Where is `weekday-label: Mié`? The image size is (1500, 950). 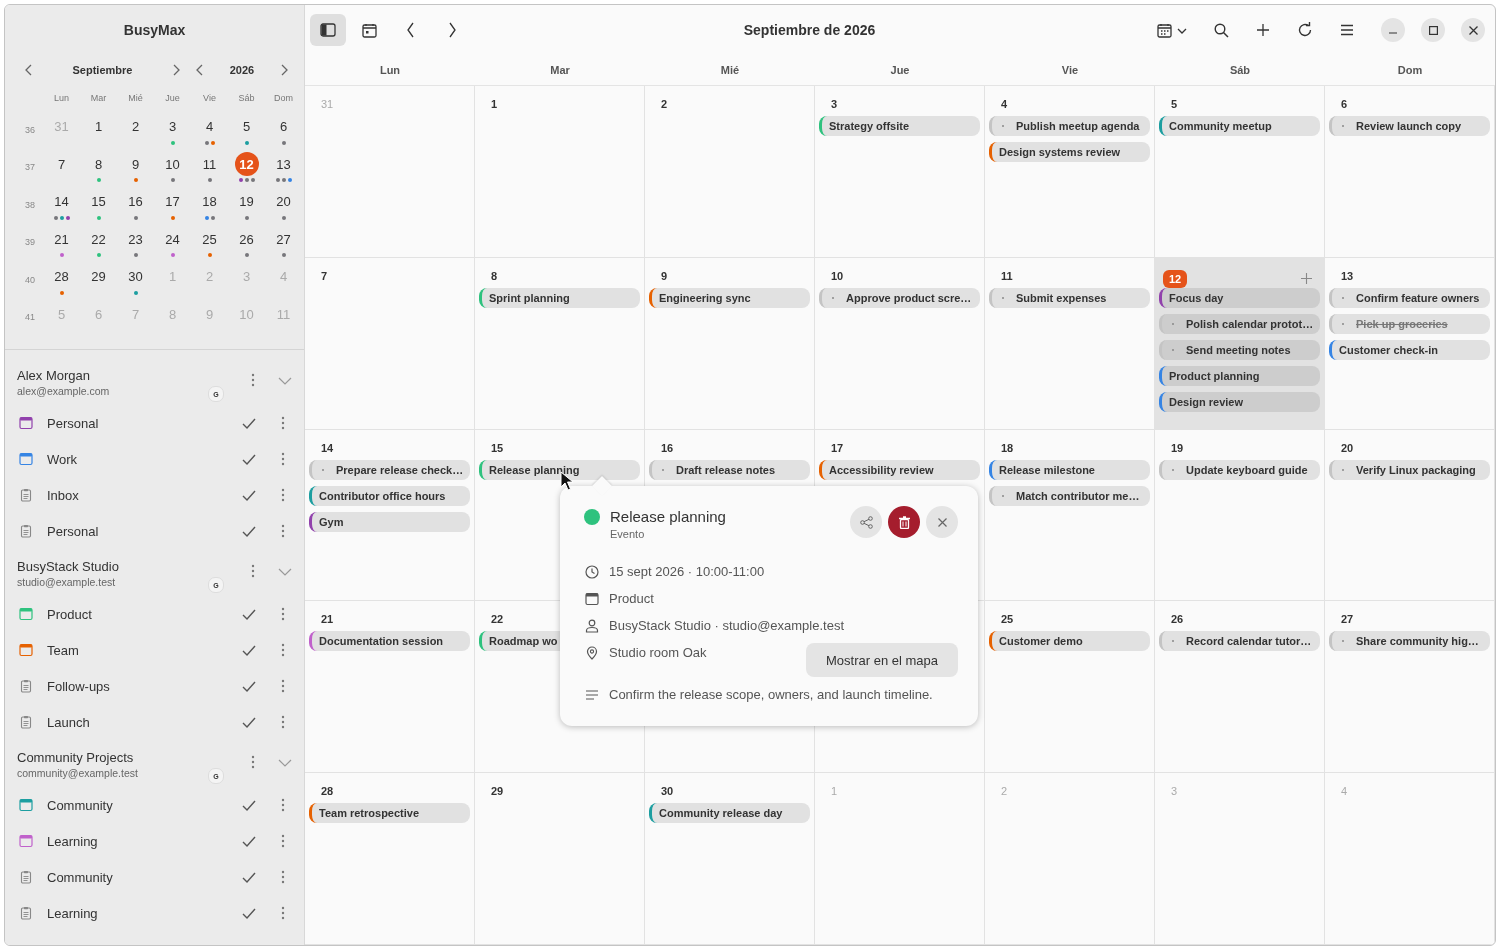
weekday-label: Mié is located at coordinates (135, 98).